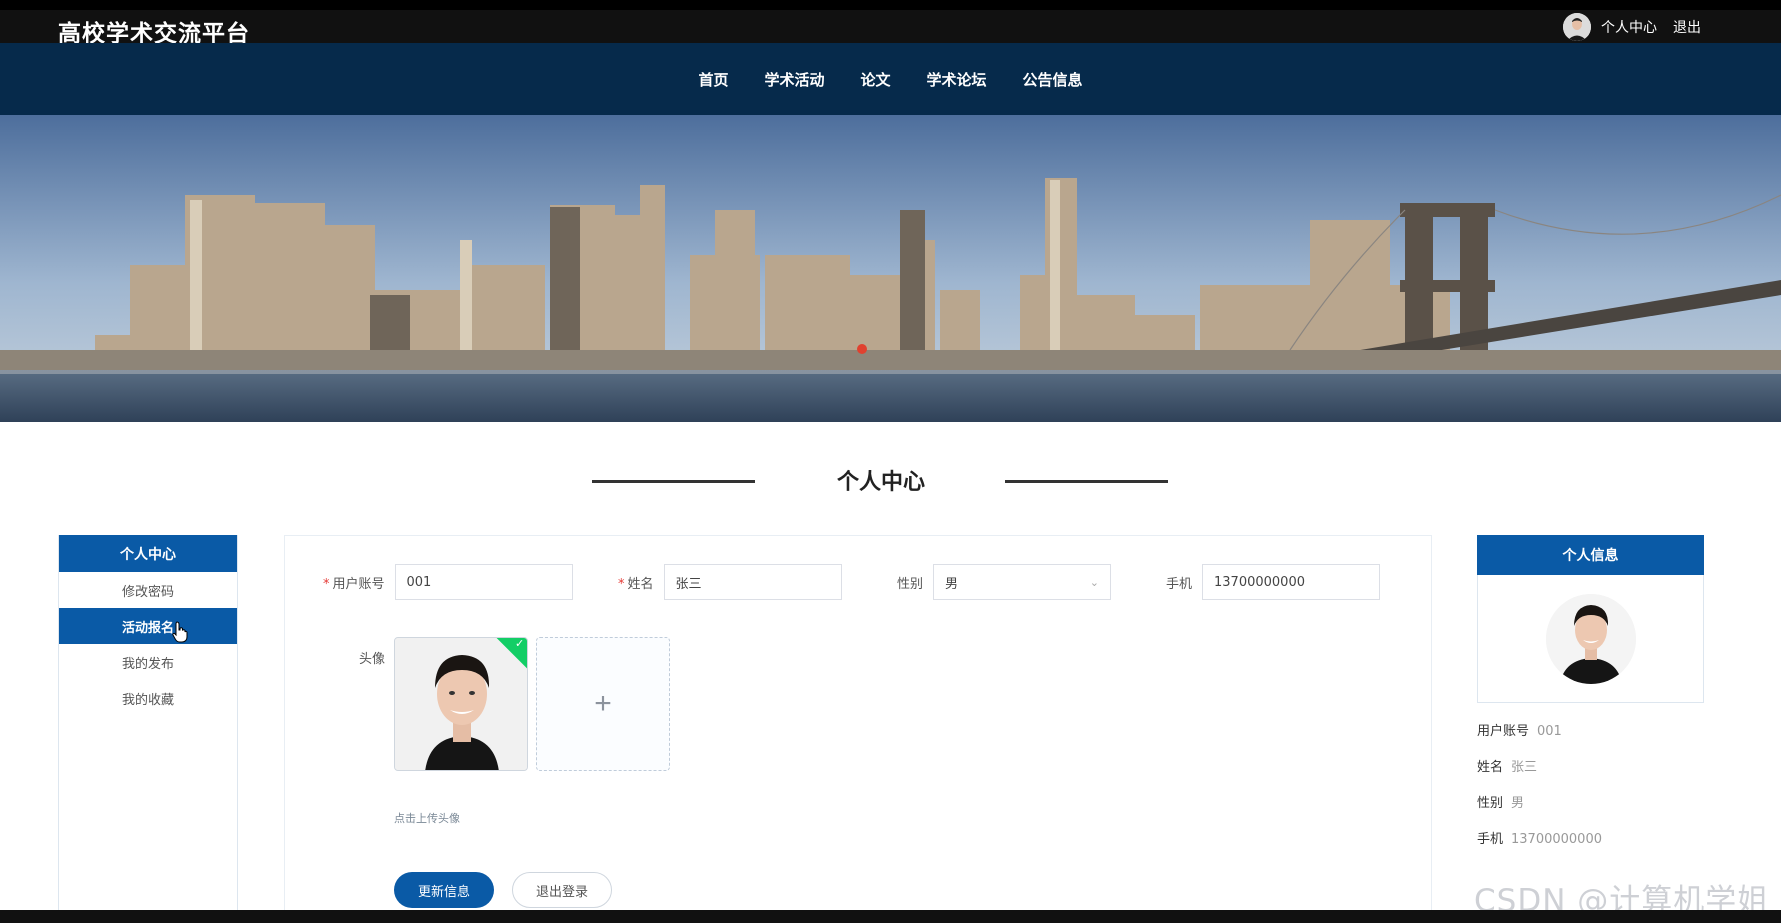  What do you see at coordinates (372, 659) in the screenshot?
I see `avatar-label: 头像` at bounding box center [372, 659].